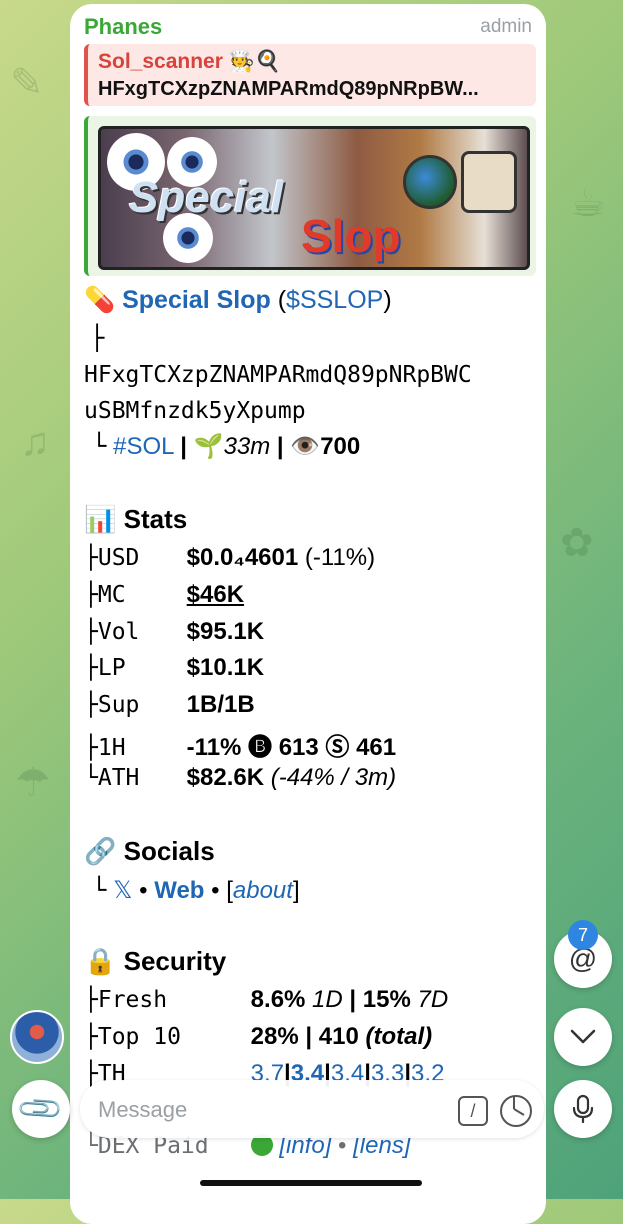 This screenshot has width=623, height=1224. I want to click on socials-links: └ 𝕏 • Web • [about], so click(196, 890).